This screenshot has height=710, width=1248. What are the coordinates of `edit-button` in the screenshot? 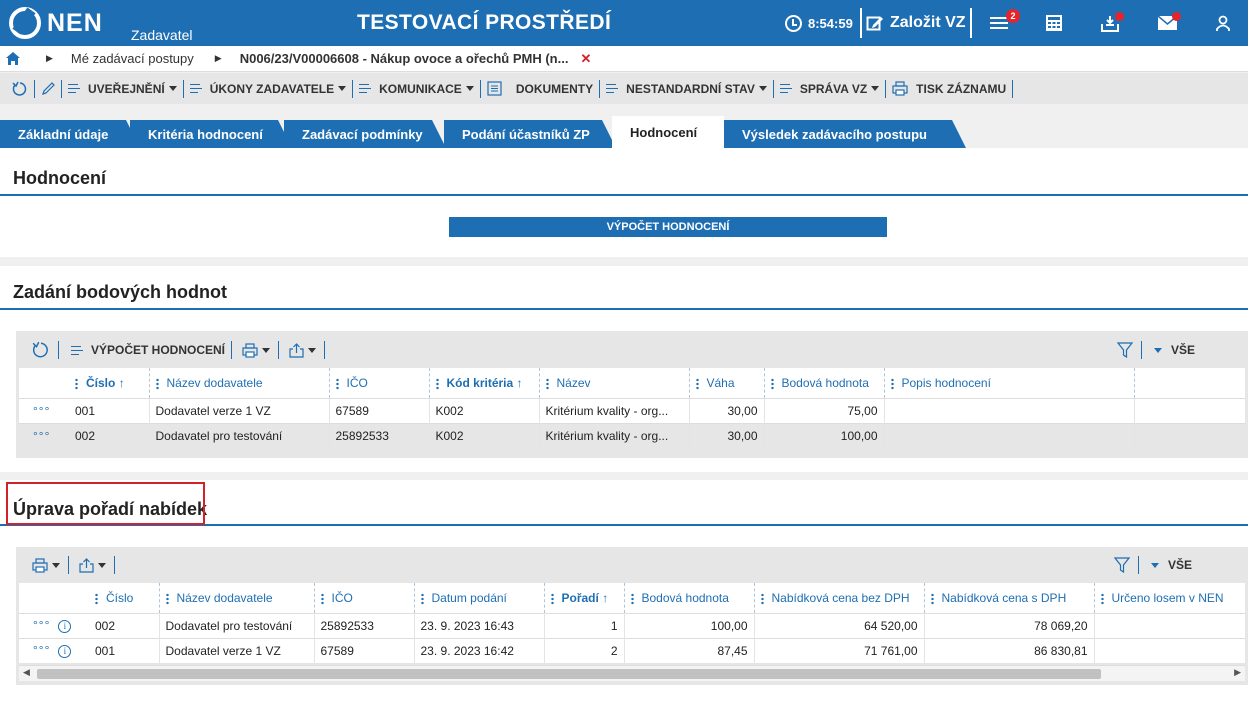 It's located at (48, 88).